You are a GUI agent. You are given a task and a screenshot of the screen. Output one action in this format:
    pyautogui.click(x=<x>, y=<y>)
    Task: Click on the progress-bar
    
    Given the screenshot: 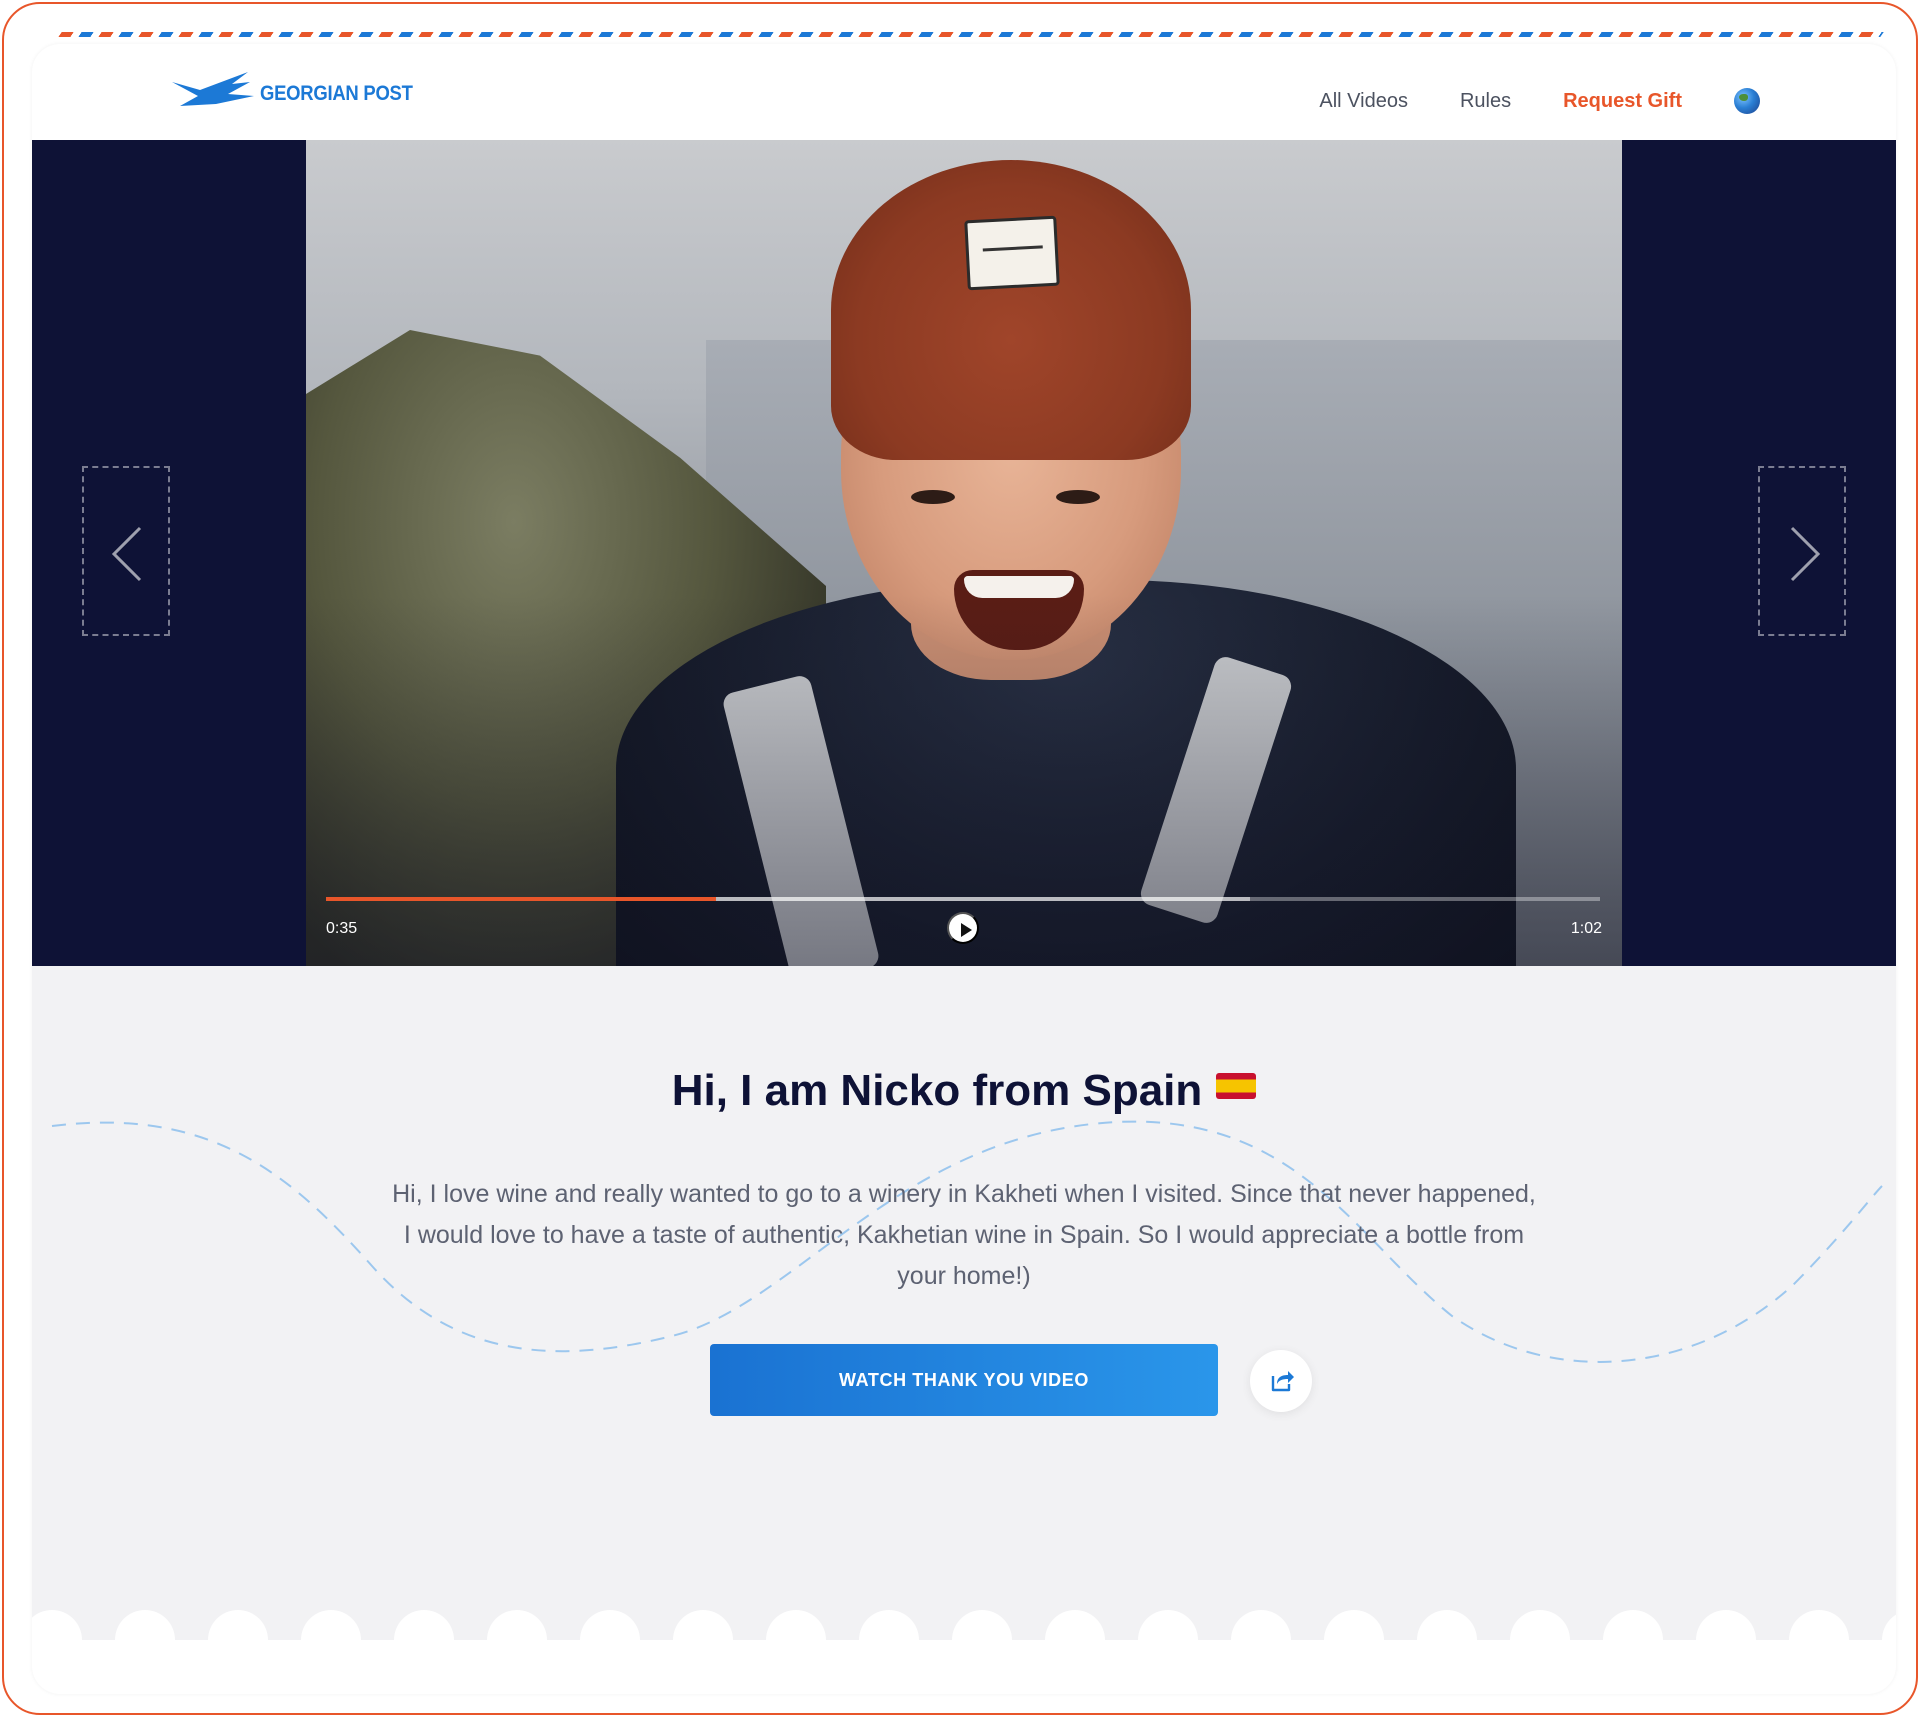 What is the action you would take?
    pyautogui.click(x=963, y=899)
    